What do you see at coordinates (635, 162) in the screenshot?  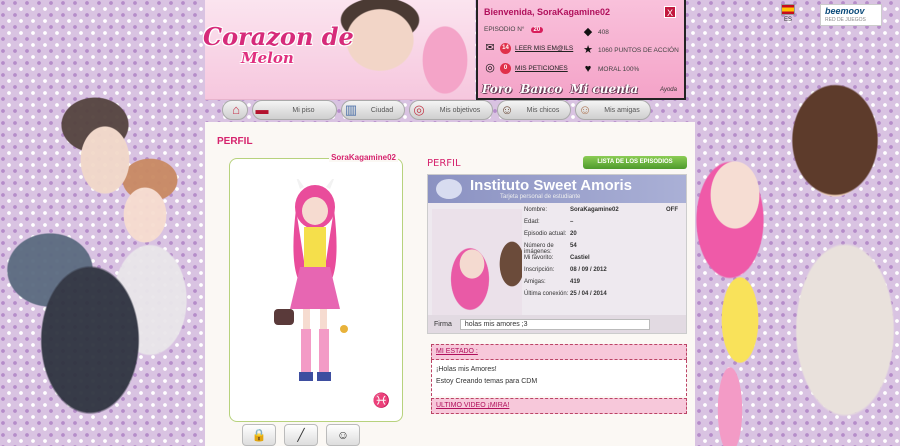 I see `episodes-list-button: LISTA DE LOS EPISODIOS` at bounding box center [635, 162].